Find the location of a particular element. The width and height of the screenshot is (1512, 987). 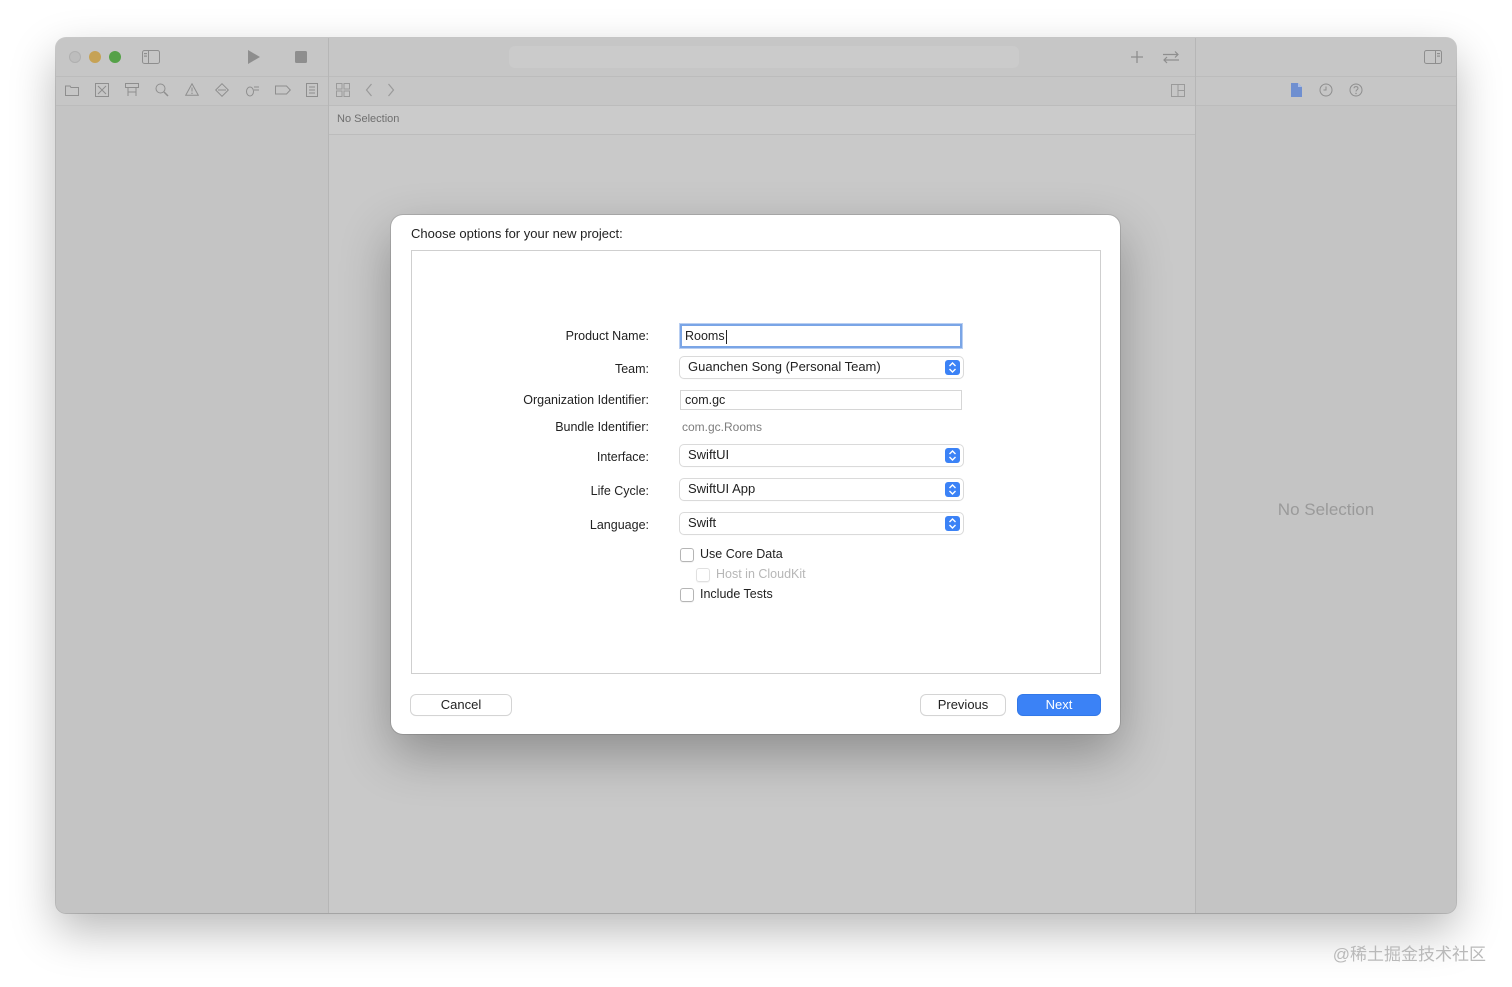

interface-value: SwiftUI is located at coordinates (709, 454).